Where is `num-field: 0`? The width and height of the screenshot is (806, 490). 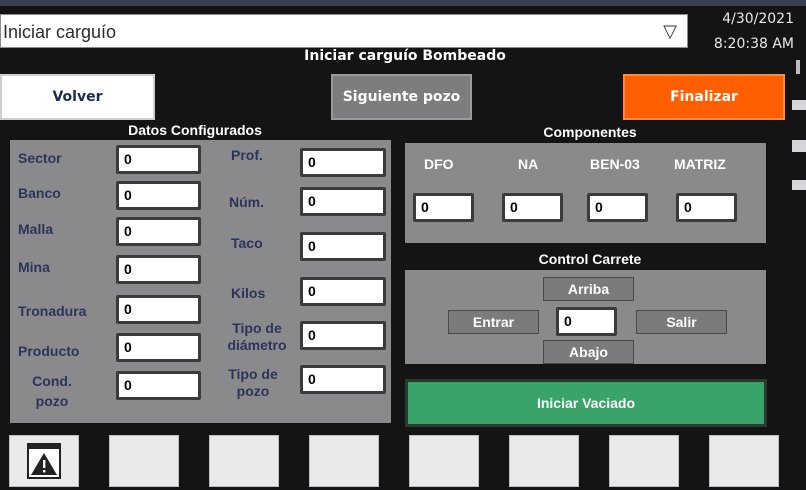
num-field: 0 is located at coordinates (343, 201).